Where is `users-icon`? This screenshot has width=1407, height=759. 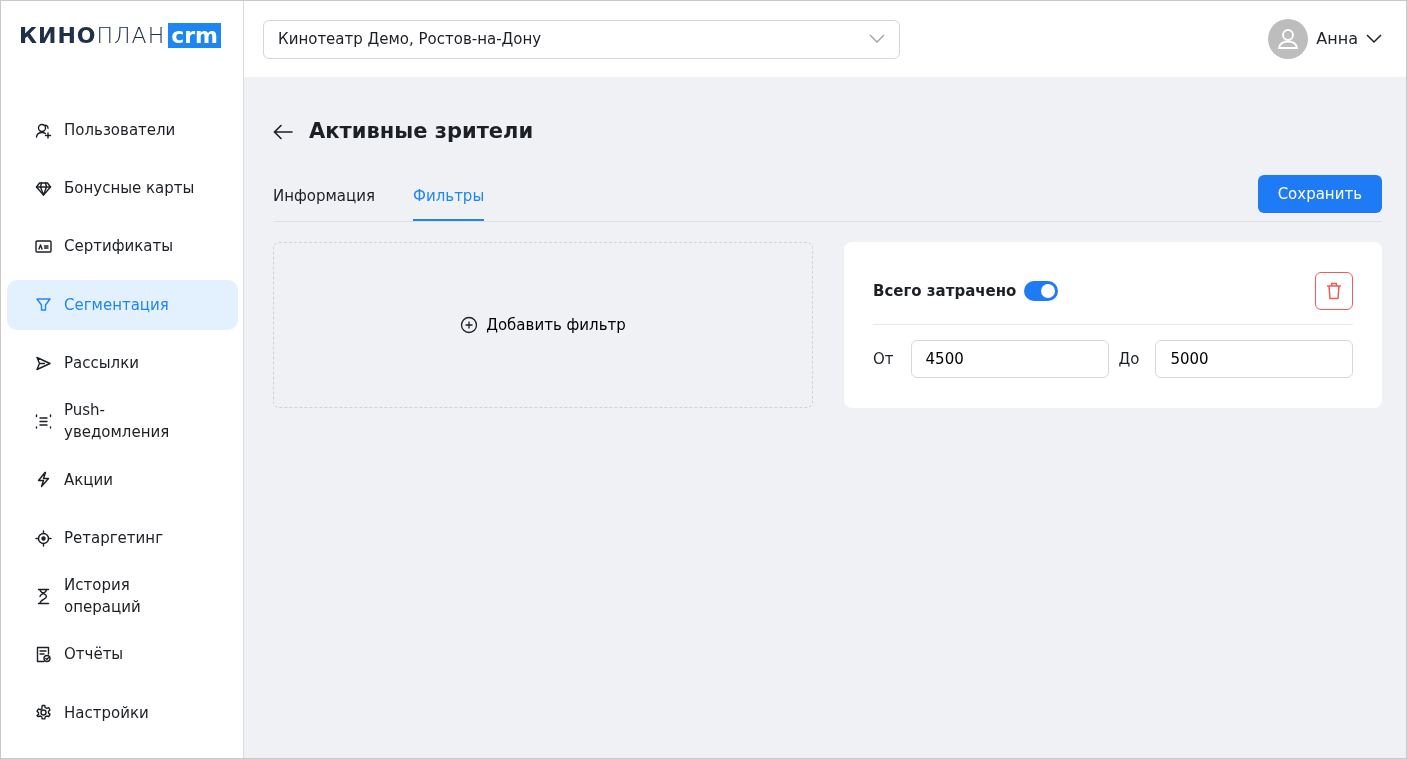
users-icon is located at coordinates (43, 130).